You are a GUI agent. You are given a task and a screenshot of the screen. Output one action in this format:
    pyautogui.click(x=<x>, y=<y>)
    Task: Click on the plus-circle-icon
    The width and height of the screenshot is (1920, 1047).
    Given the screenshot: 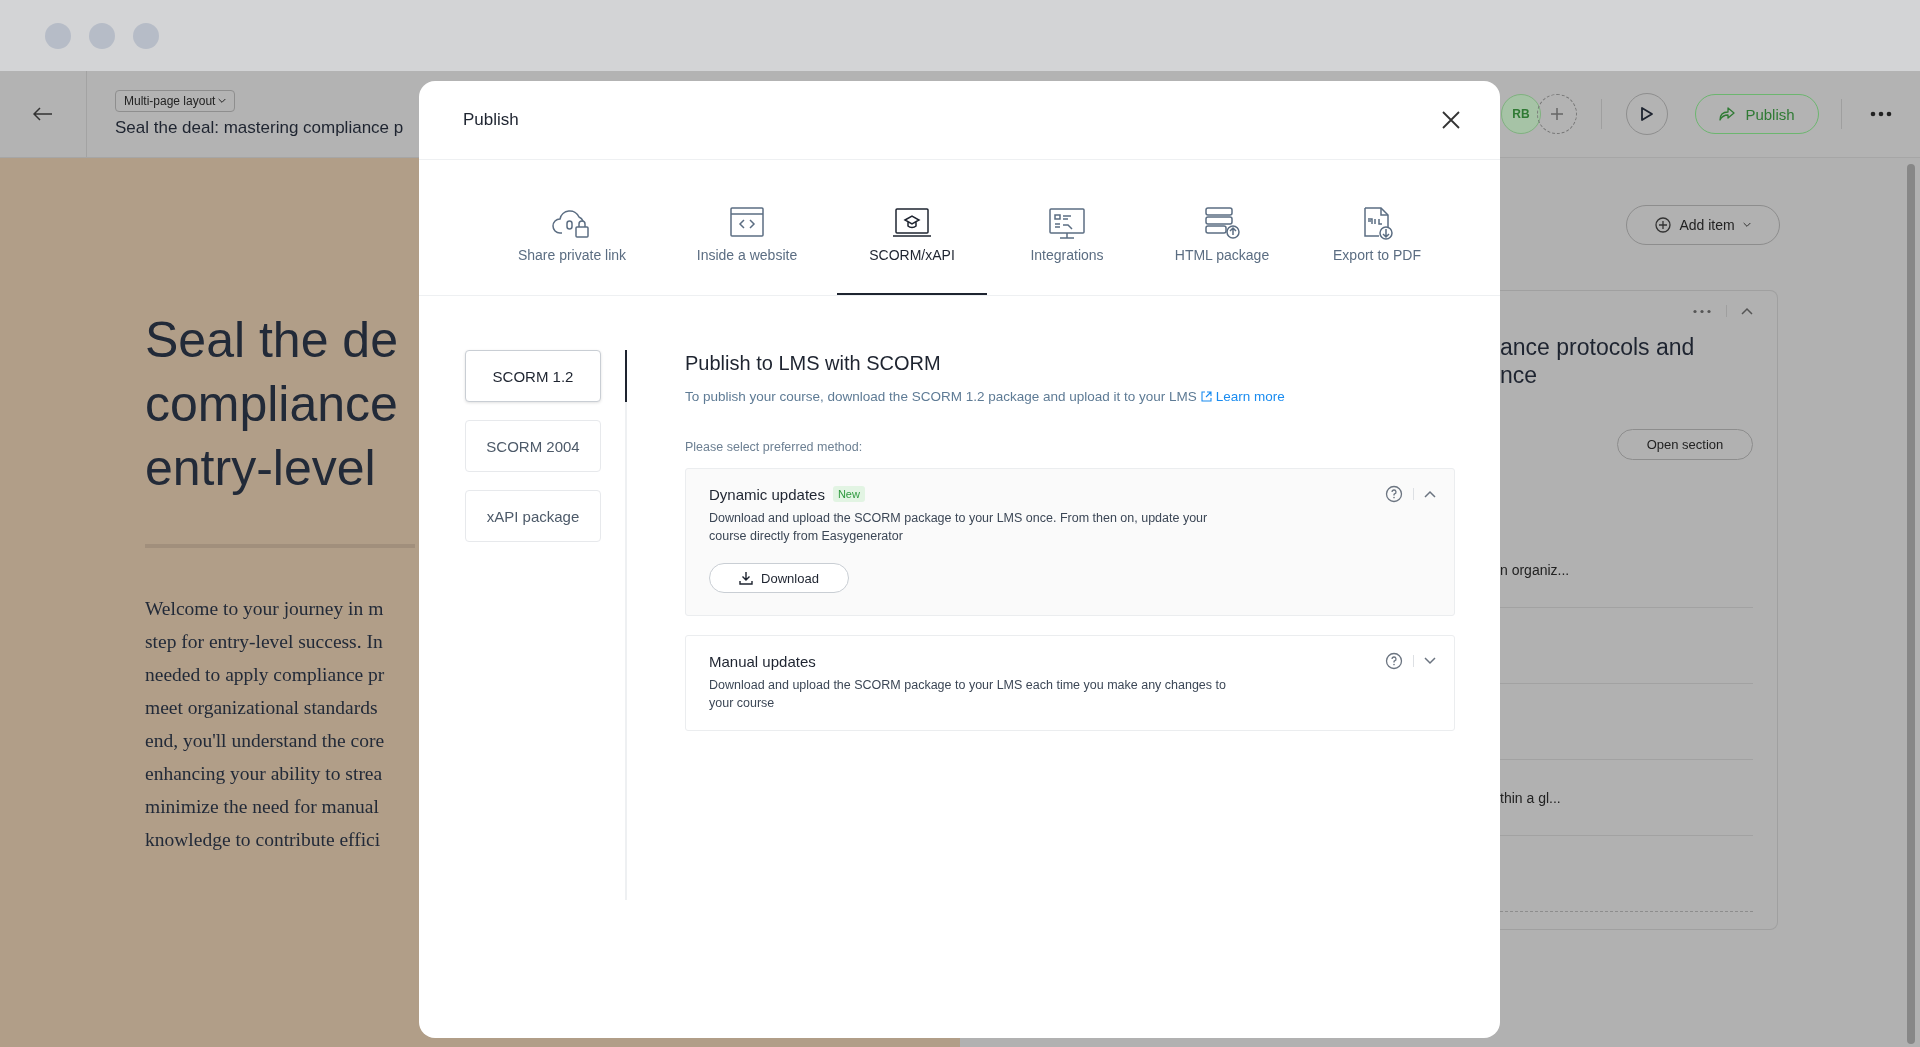 What is the action you would take?
    pyautogui.click(x=1663, y=225)
    